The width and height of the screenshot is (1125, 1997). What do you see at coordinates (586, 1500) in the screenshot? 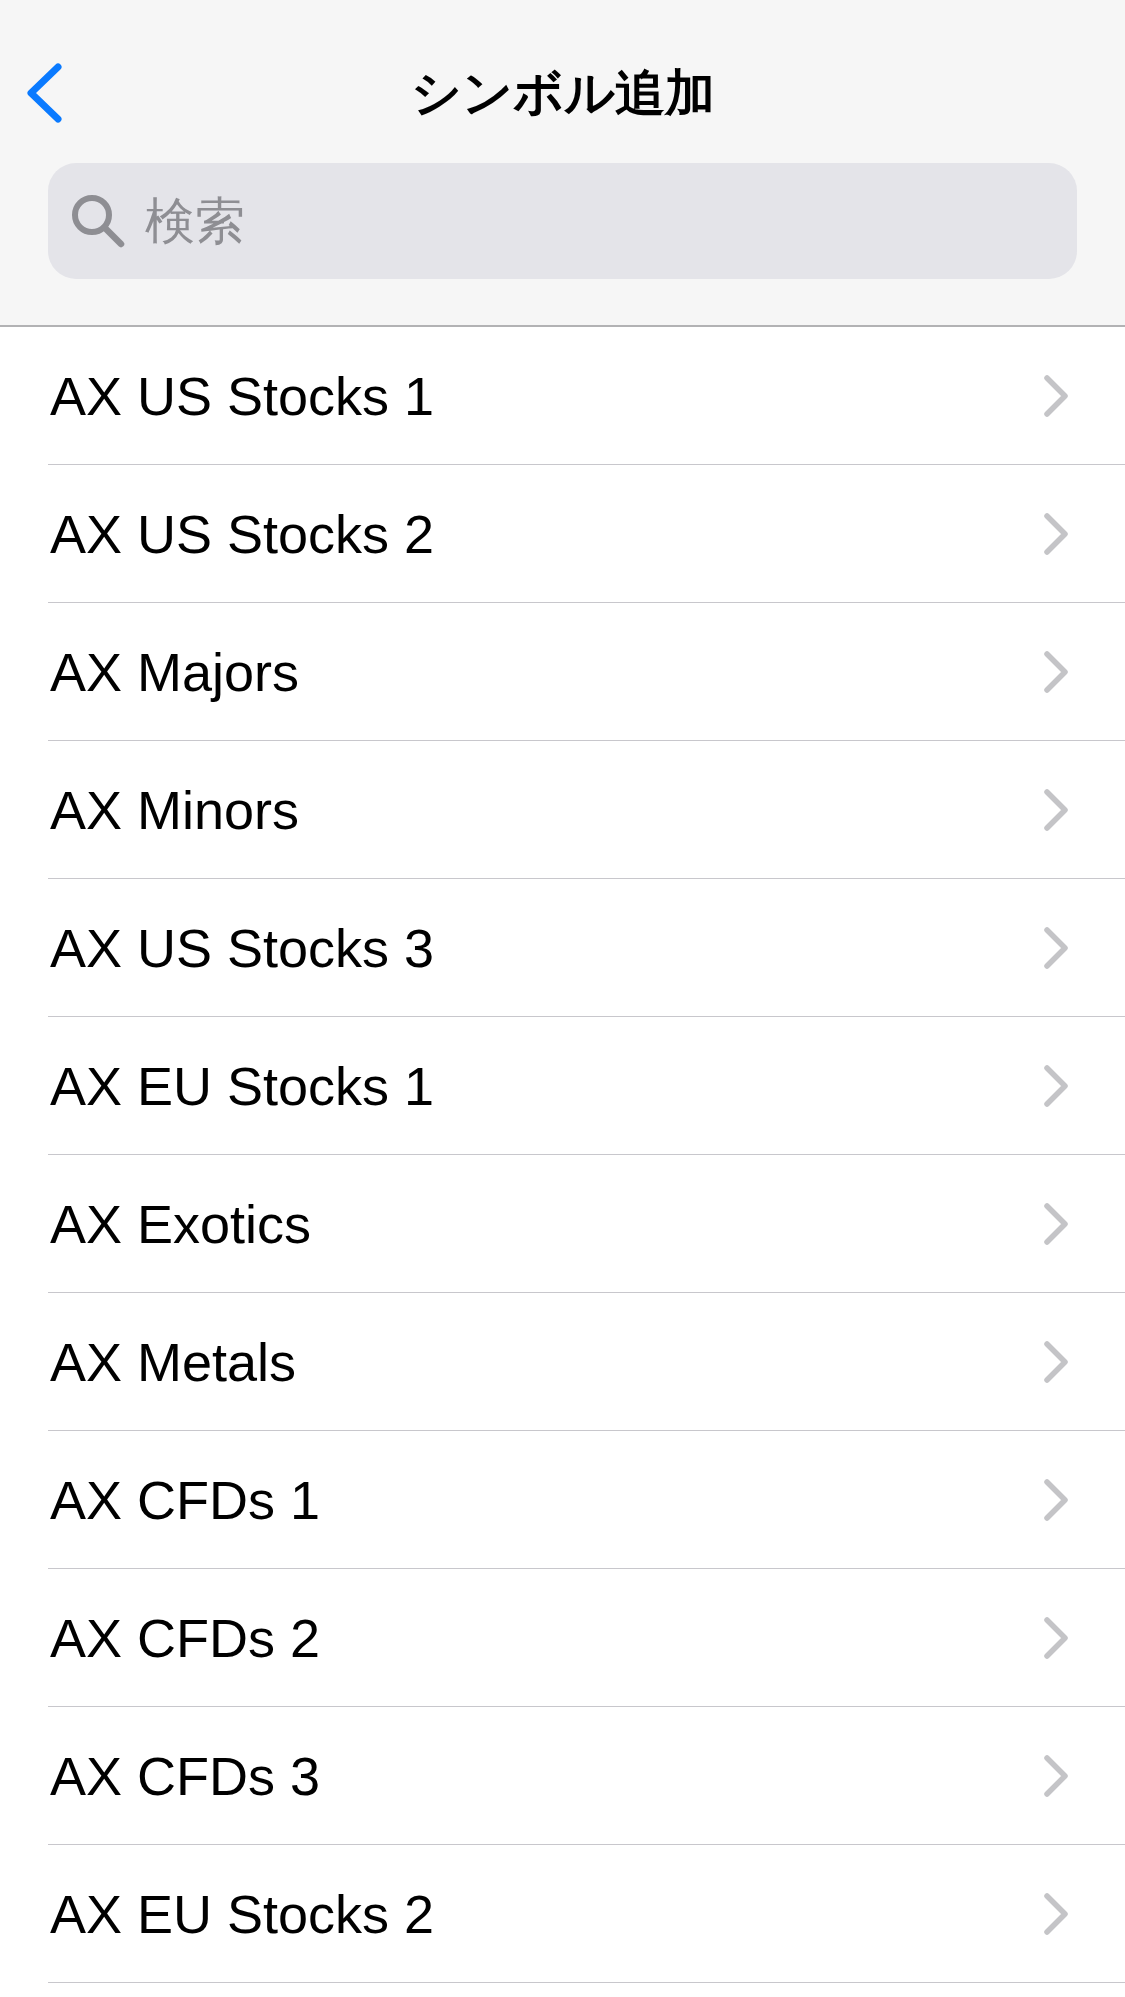
I see `symbol-group-row: AX CFDs 1` at bounding box center [586, 1500].